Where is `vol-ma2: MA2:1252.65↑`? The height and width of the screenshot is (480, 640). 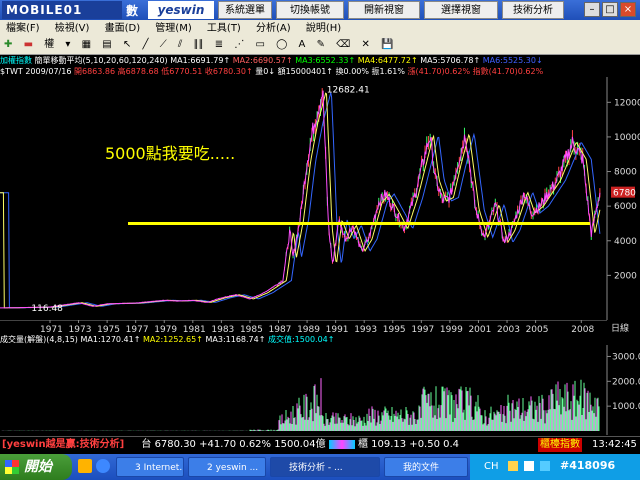
vol-ma2: MA2:1252.65↑ is located at coordinates (172, 339).